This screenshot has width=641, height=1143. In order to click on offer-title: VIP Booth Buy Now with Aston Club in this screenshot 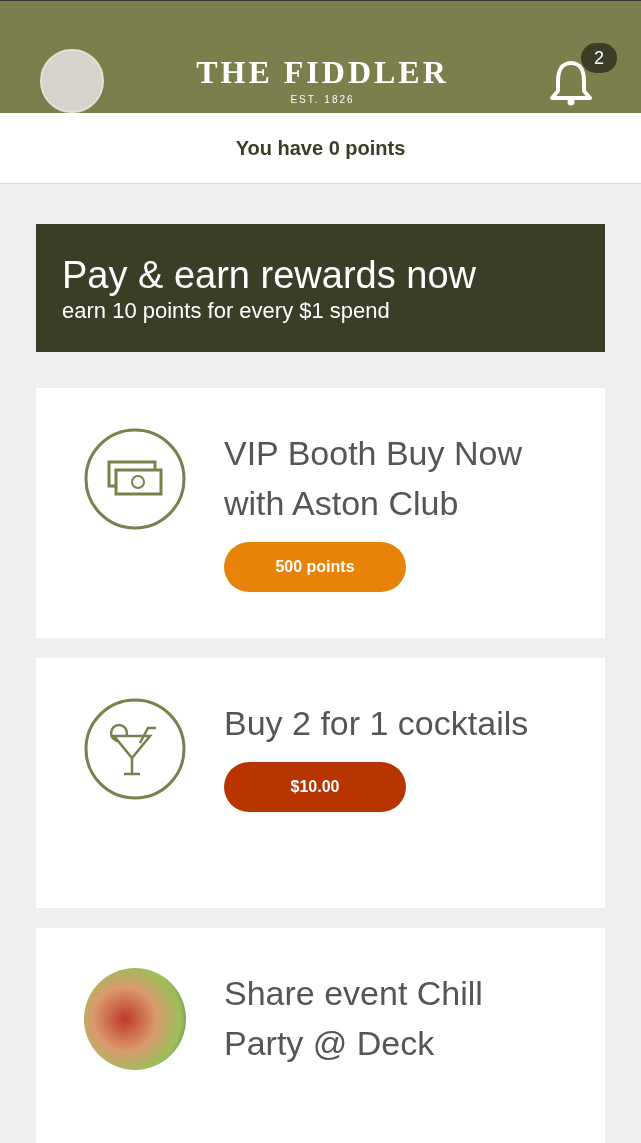, I will do `click(373, 478)`.